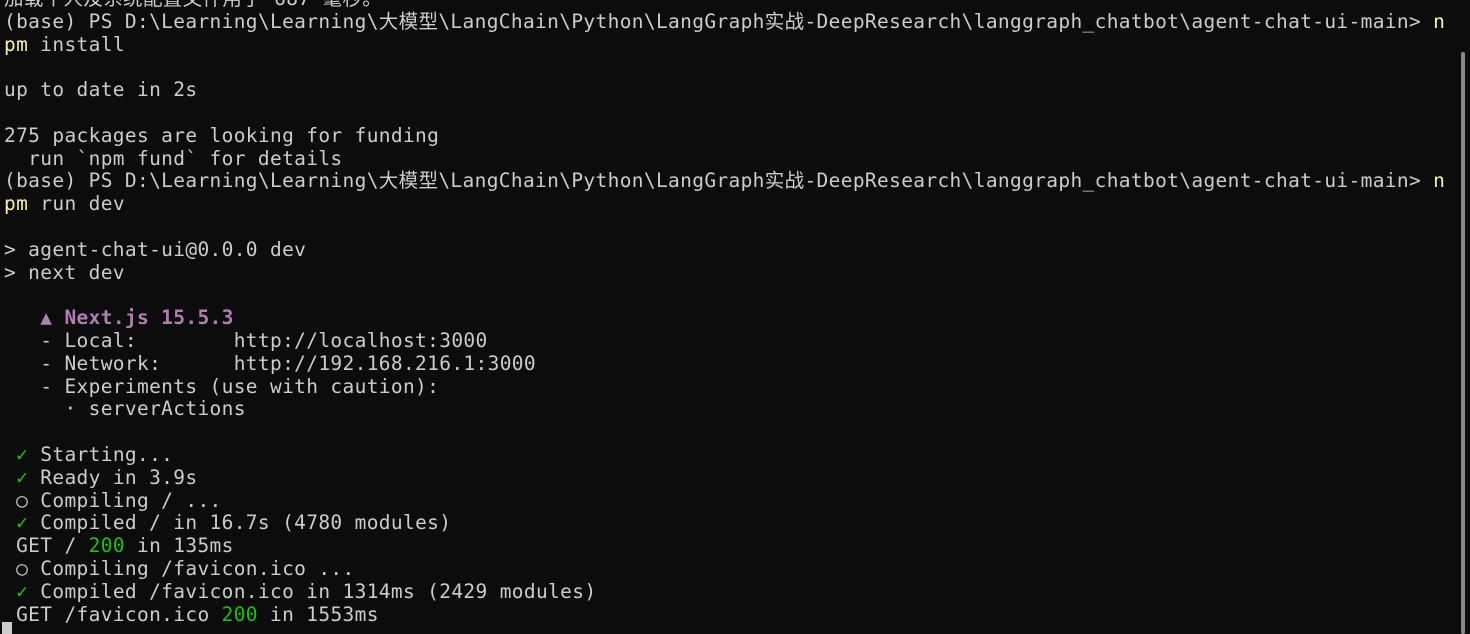 The width and height of the screenshot is (1470, 634). I want to click on output-text: 加载个人及系统配置文件用了 687 毫秒。, so click(193, 5).